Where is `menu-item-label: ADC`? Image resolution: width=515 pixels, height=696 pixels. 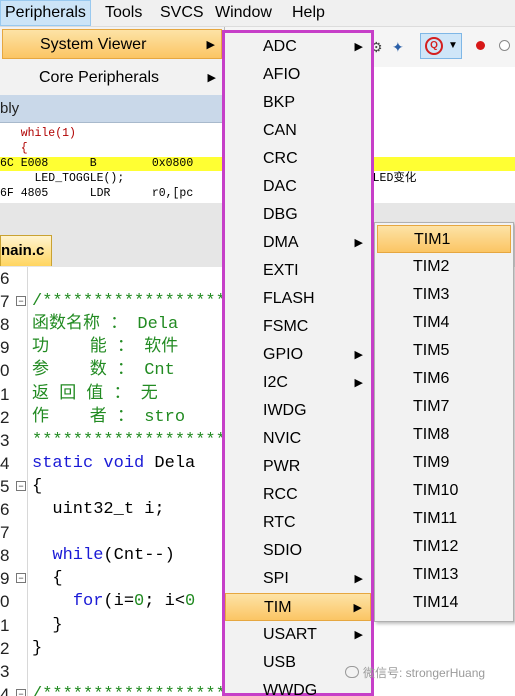 menu-item-label: ADC is located at coordinates (280, 46).